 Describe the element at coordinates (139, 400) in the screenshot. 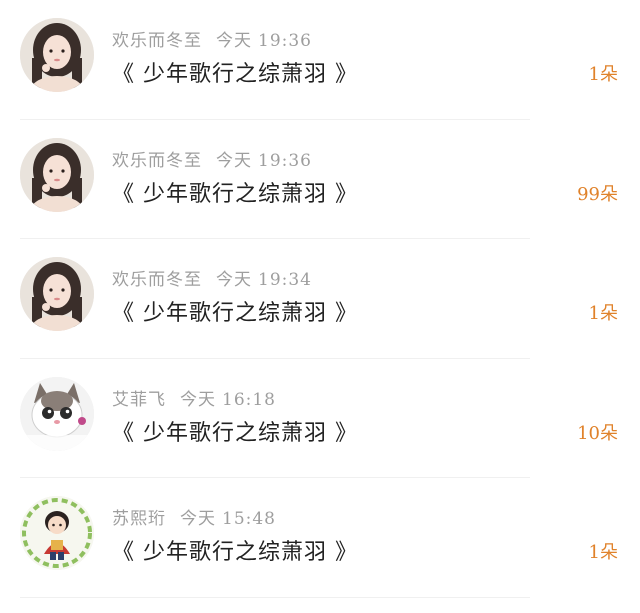

I see `sender-name: 艾菲飞` at that location.